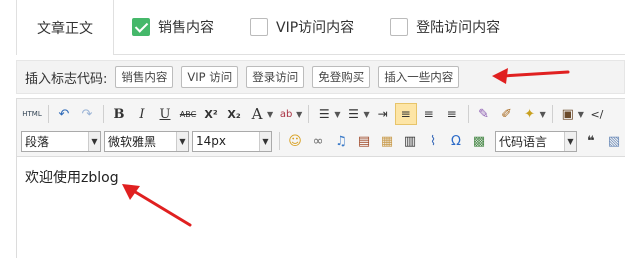  What do you see at coordinates (210, 77) in the screenshot?
I see `insert-vip-button: VIP 访问` at bounding box center [210, 77].